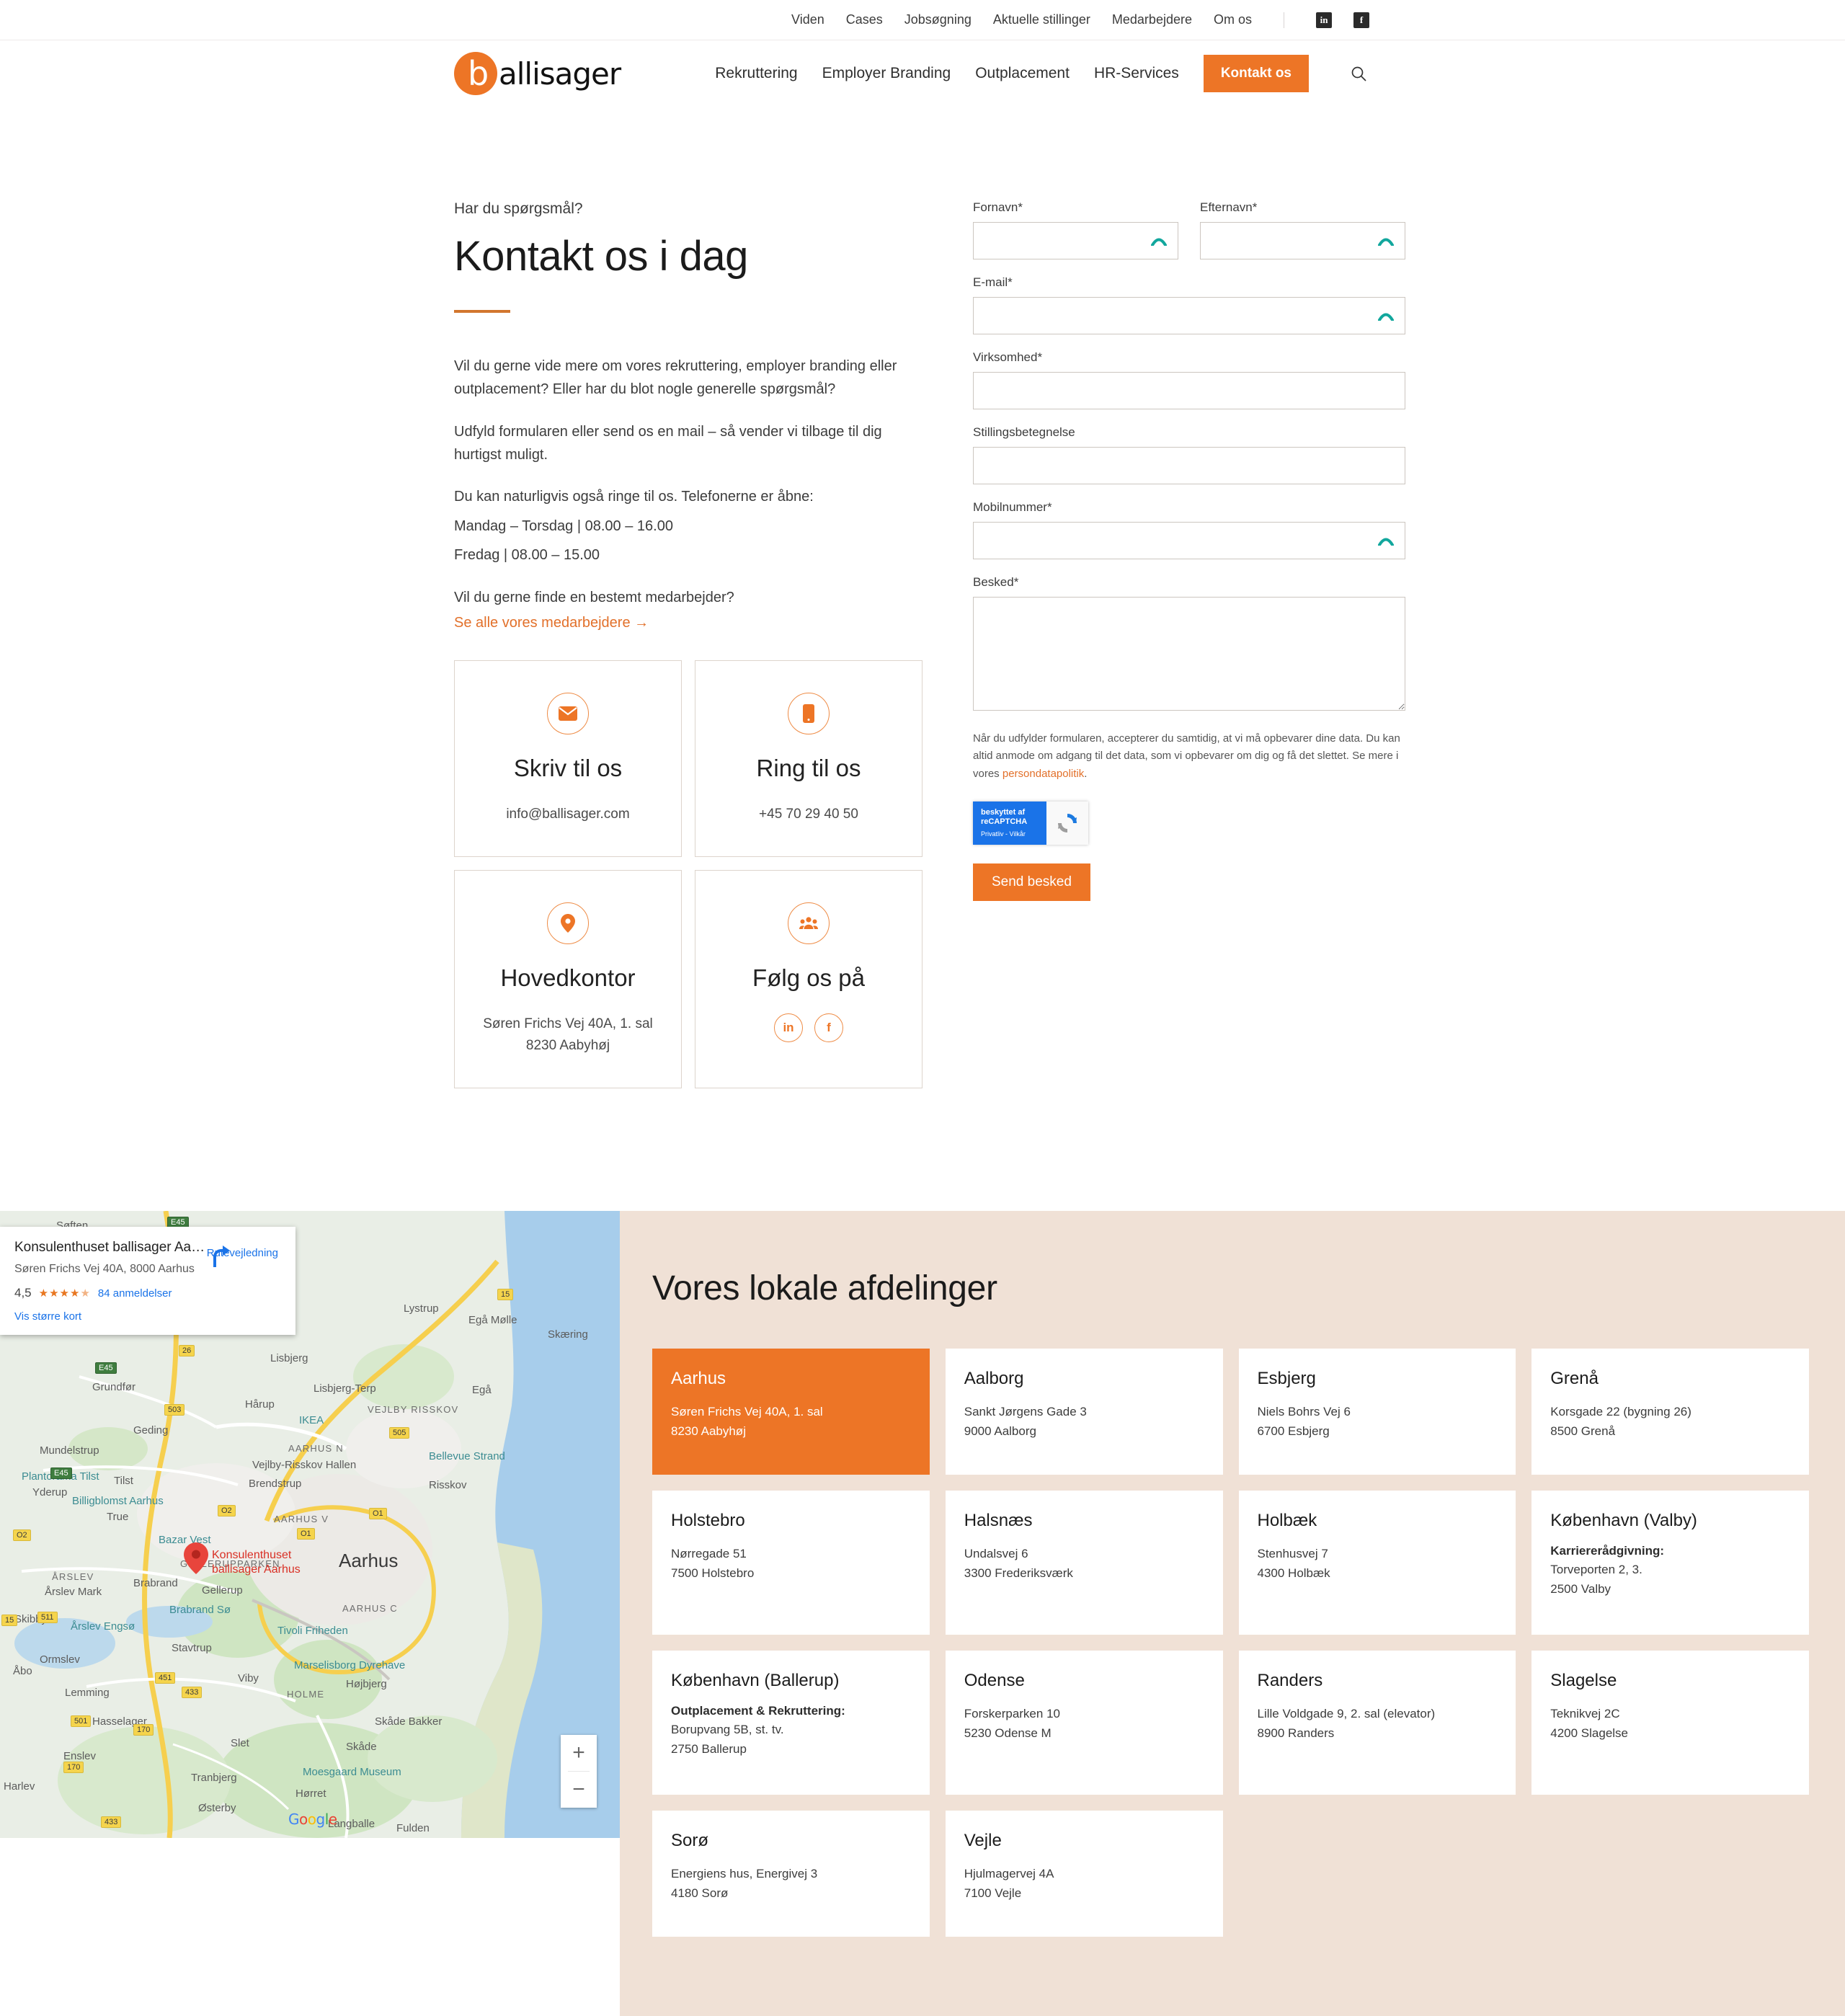  What do you see at coordinates (1358, 74) in the screenshot?
I see `search-icon` at bounding box center [1358, 74].